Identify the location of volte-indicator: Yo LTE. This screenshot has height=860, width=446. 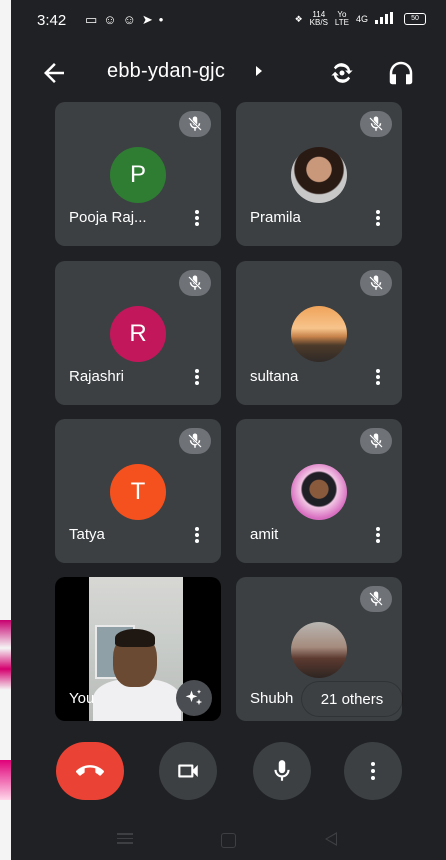
(341, 18).